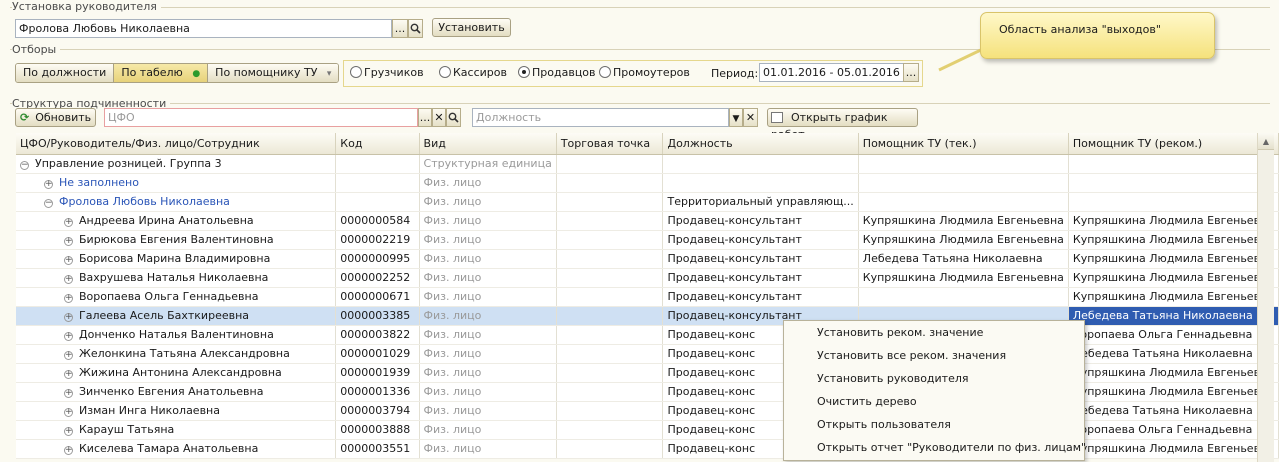 The image size is (1279, 462). What do you see at coordinates (831, 72) in the screenshot?
I see `period-field: 01.01.2016 - 05.01.2016` at bounding box center [831, 72].